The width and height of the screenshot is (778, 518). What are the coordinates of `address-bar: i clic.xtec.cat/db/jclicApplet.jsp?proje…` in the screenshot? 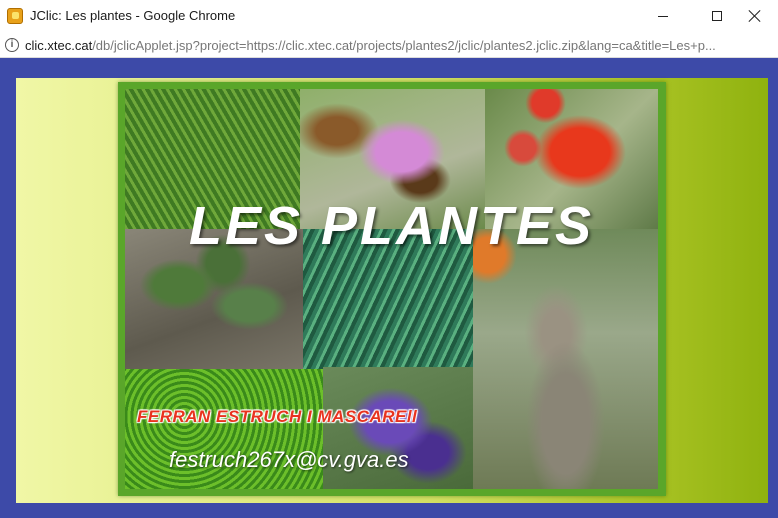 It's located at (389, 45).